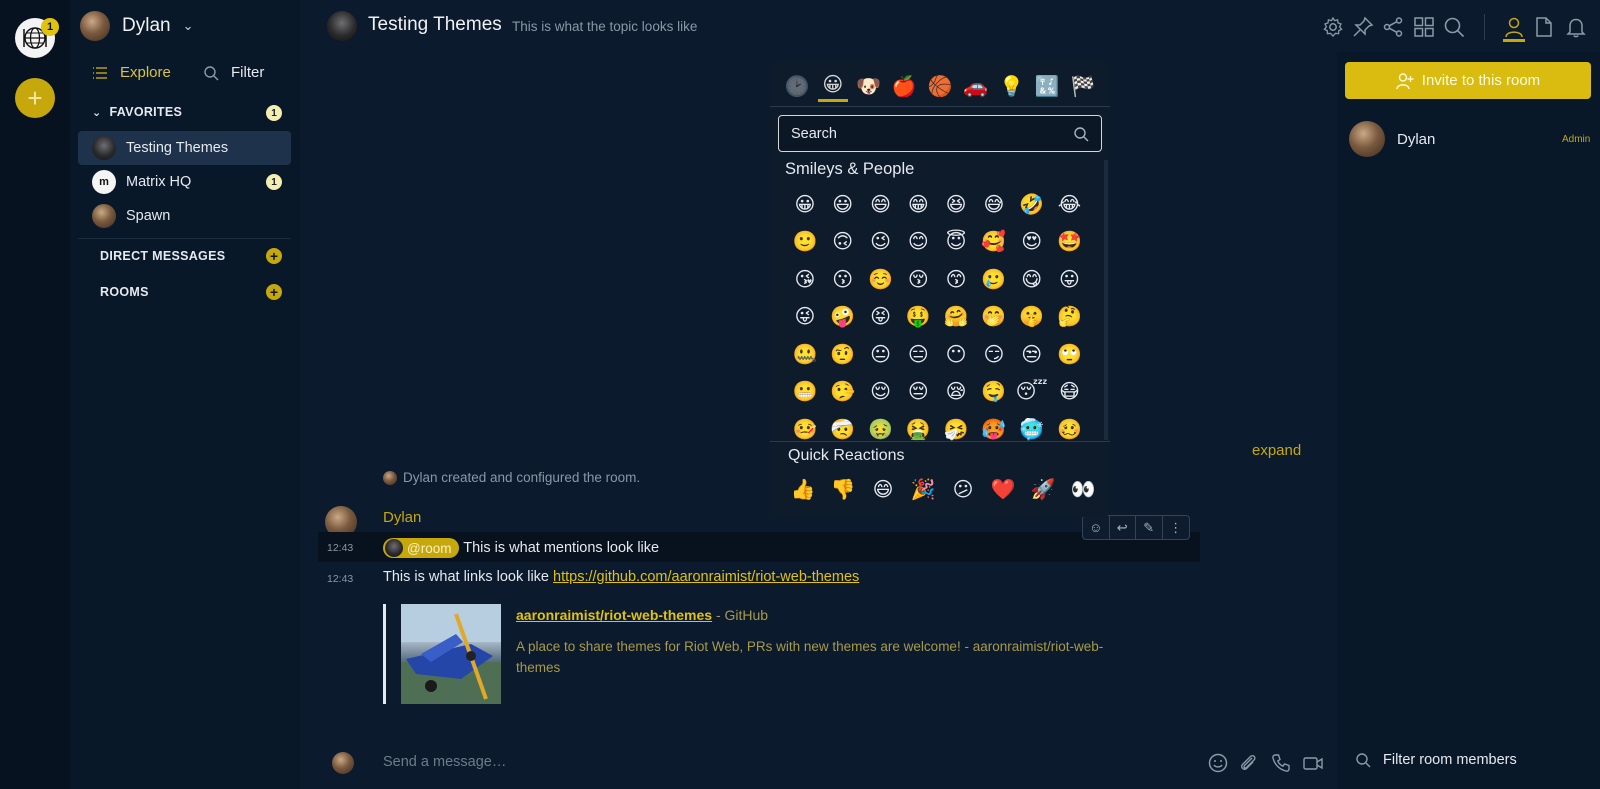 This screenshot has width=1600, height=789. What do you see at coordinates (274, 292) in the screenshot?
I see `add-room-button: +` at bounding box center [274, 292].